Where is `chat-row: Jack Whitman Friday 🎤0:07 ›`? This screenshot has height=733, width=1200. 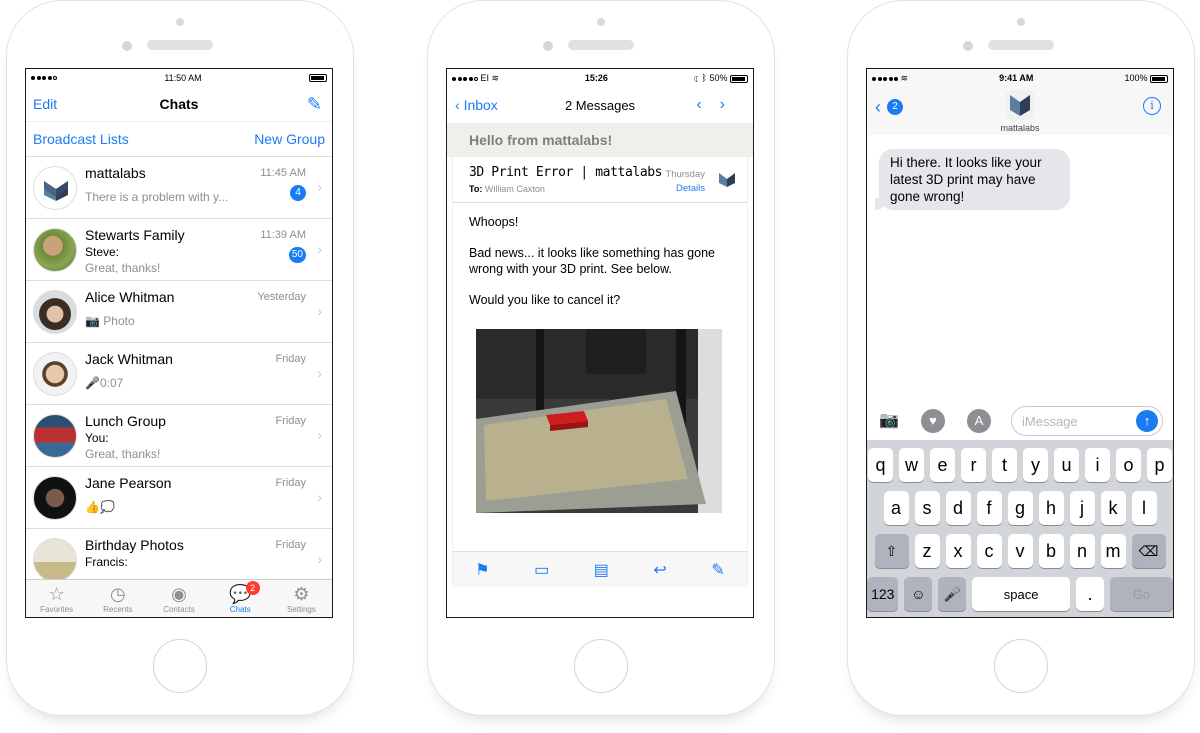
chat-row: Jack Whitman Friday 🎤0:07 › is located at coordinates (179, 374).